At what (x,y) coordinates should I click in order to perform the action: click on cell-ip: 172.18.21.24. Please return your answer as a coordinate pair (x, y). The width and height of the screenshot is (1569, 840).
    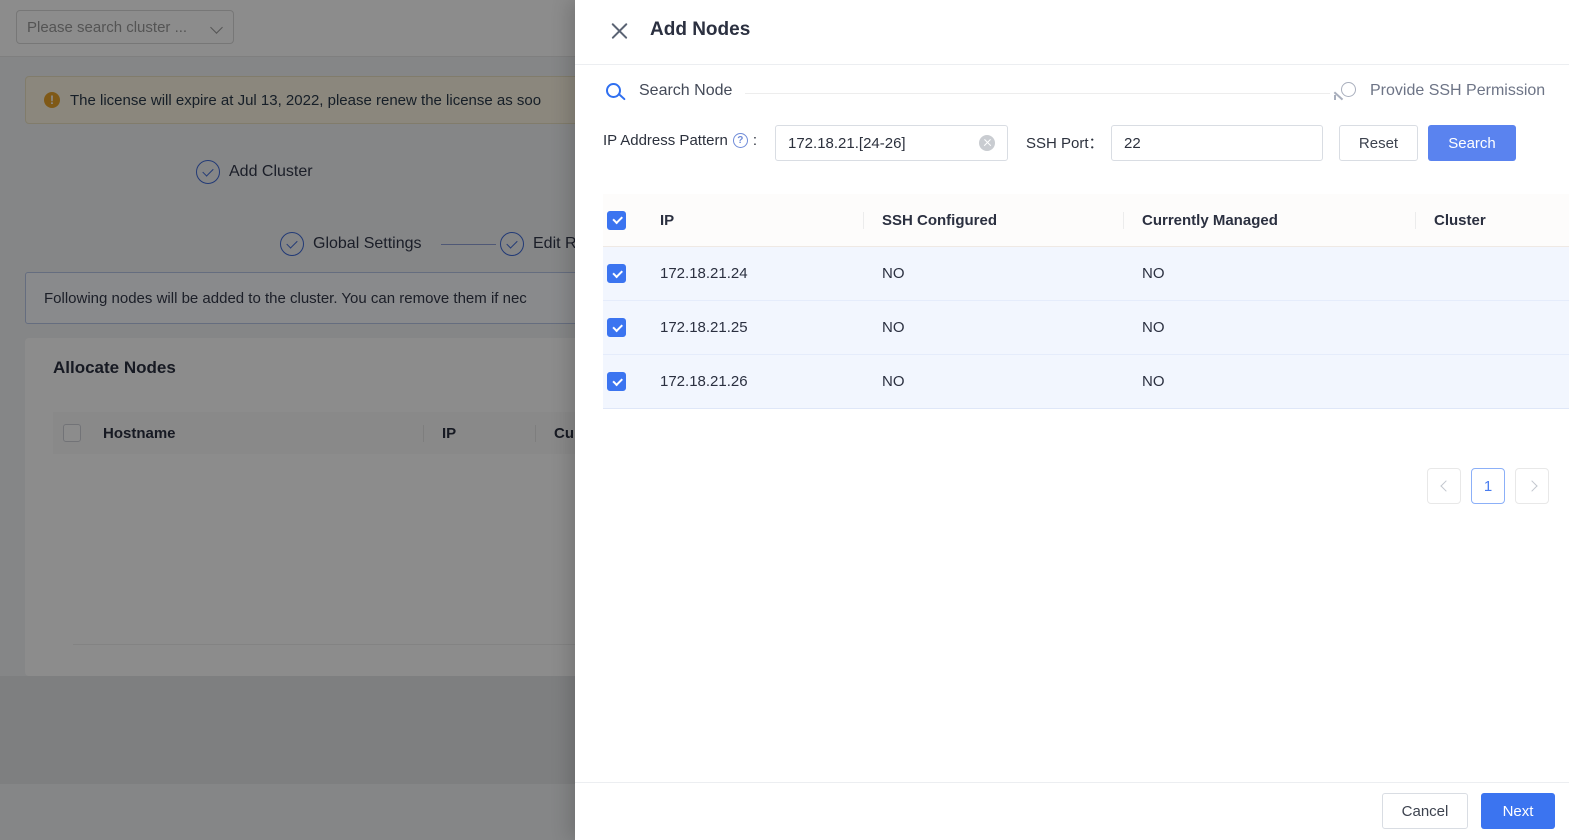
    Looking at the image, I should click on (704, 273).